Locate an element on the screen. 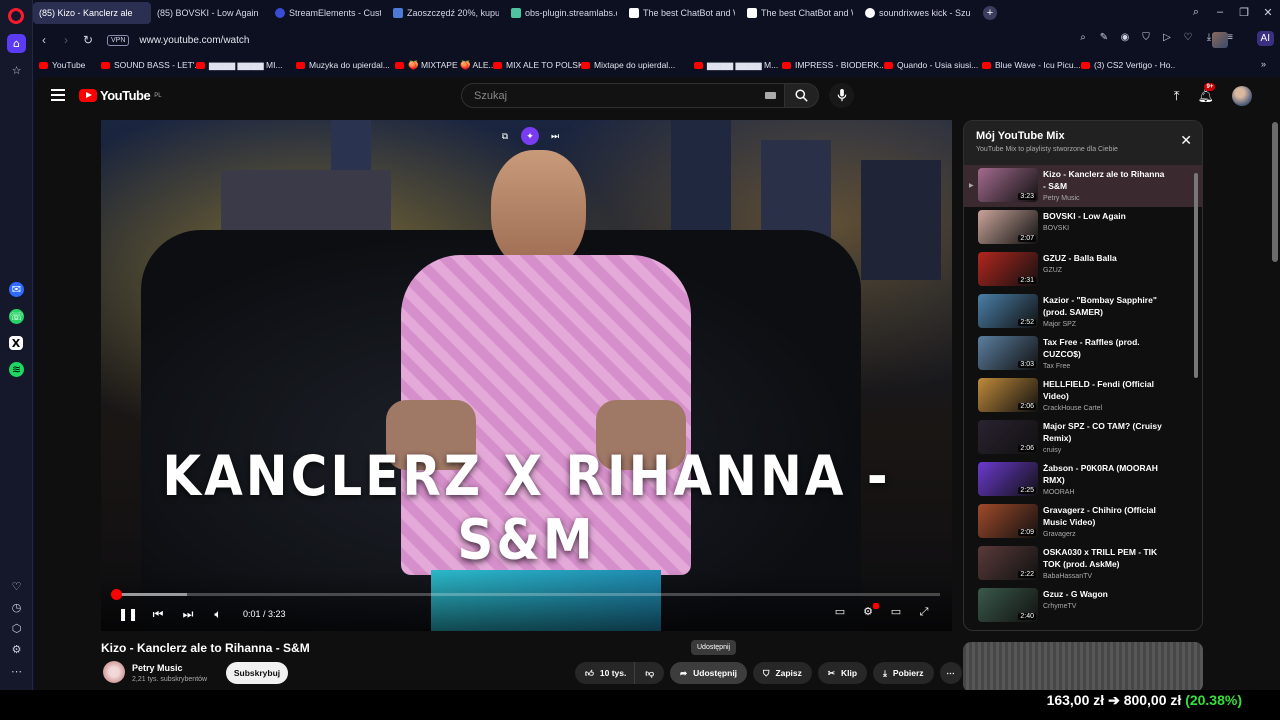 The width and height of the screenshot is (1280, 720). theater-mode-icon: ▭ is located at coordinates (896, 612).